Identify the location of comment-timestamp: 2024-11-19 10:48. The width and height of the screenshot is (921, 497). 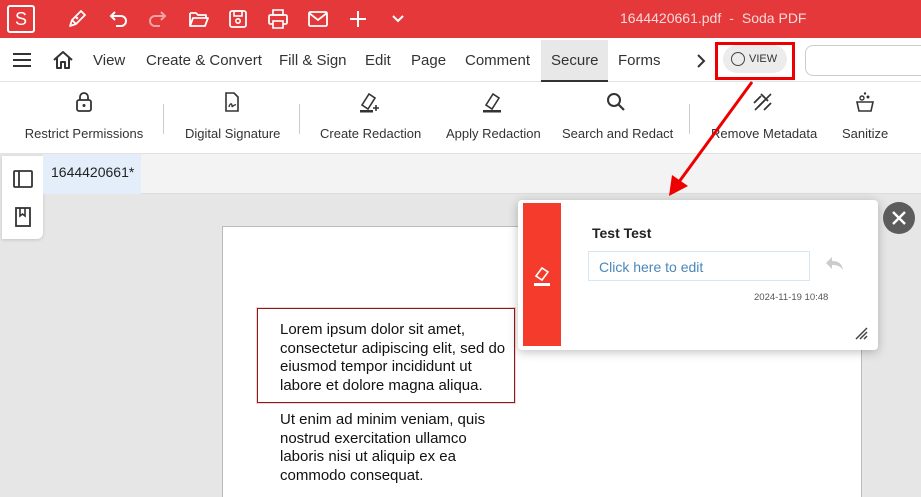
(791, 297).